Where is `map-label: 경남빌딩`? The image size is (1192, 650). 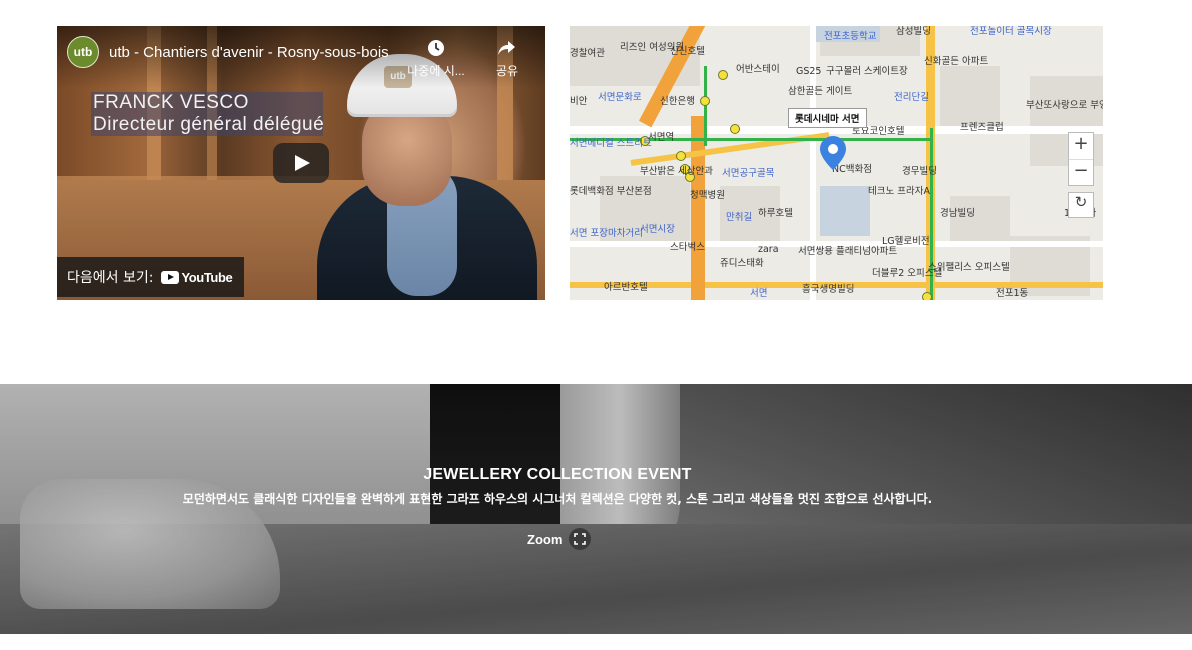
map-label: 경남빌딩 is located at coordinates (957, 213).